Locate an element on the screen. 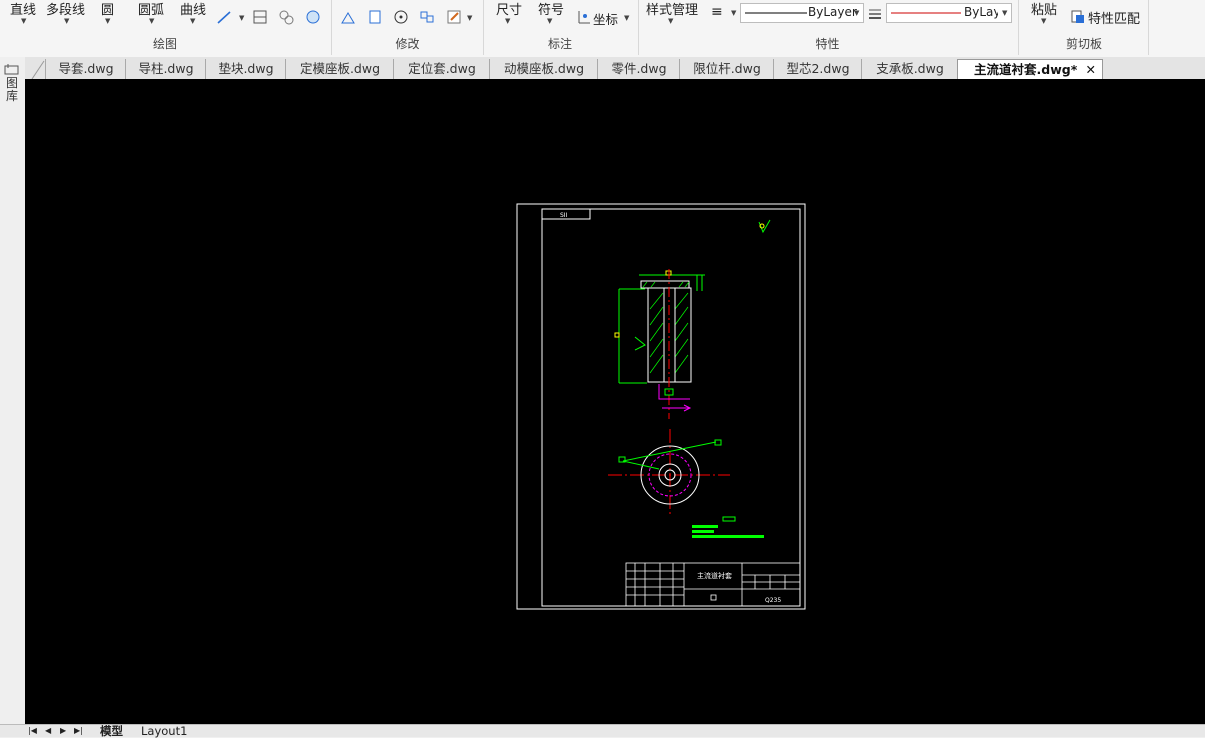  panel-toggle-icon is located at coordinates (12, 69).